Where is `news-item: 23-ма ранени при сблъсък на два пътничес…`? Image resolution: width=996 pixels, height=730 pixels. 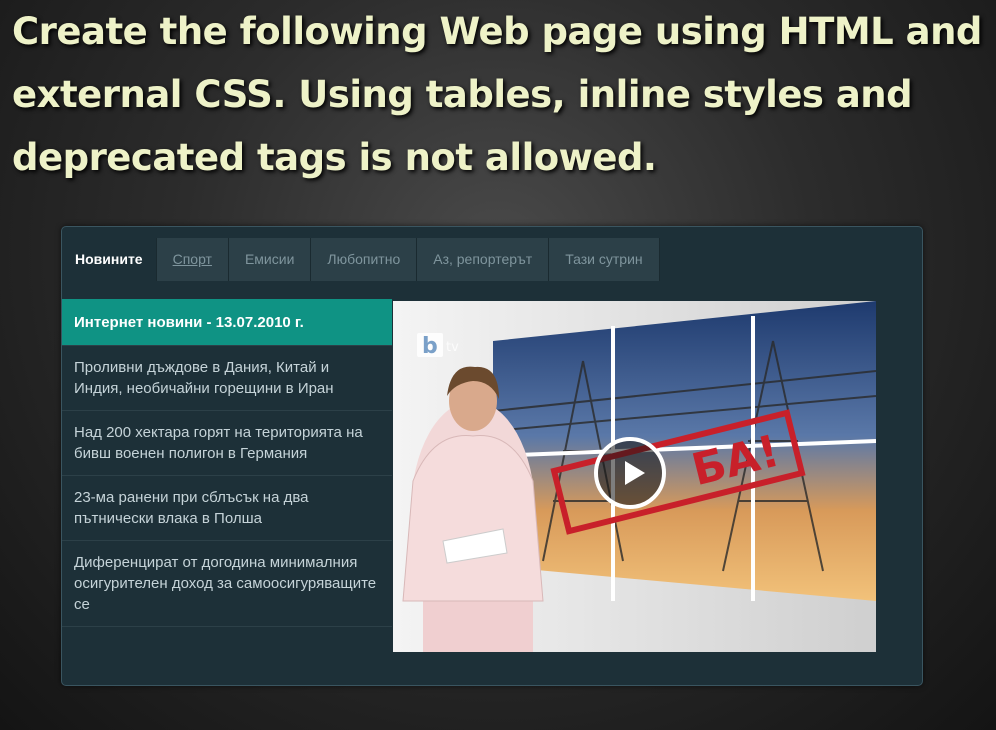 news-item: 23-ма ранени при сблъсък на два пътничес… is located at coordinates (227, 508).